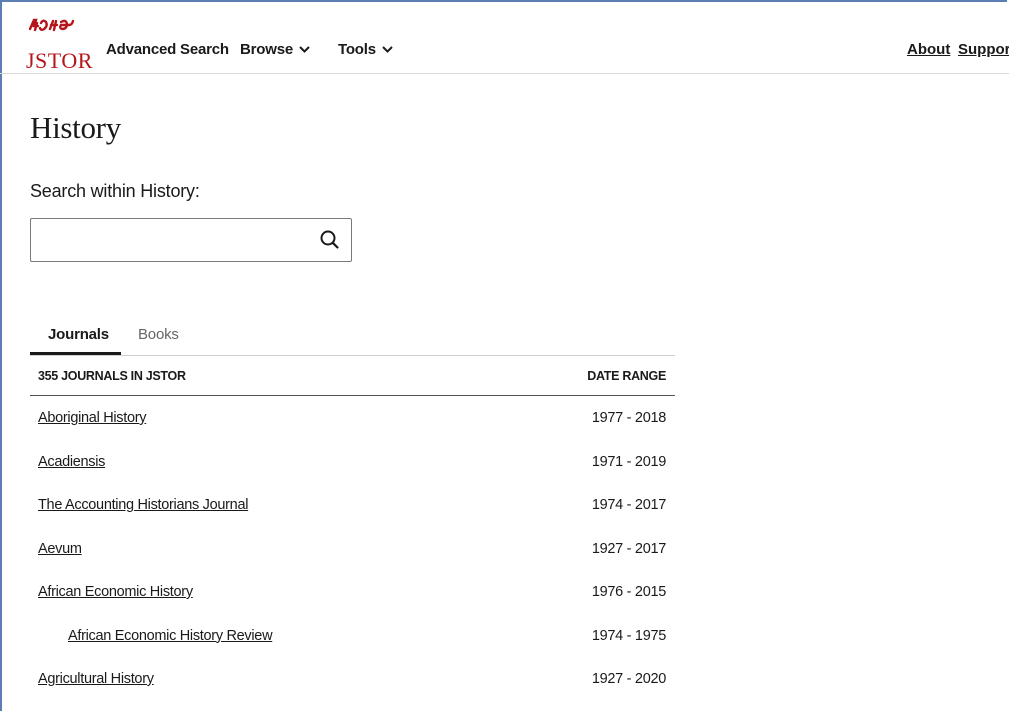 The image size is (1009, 711). What do you see at coordinates (78, 335) in the screenshot?
I see `tab-journals: Journals` at bounding box center [78, 335].